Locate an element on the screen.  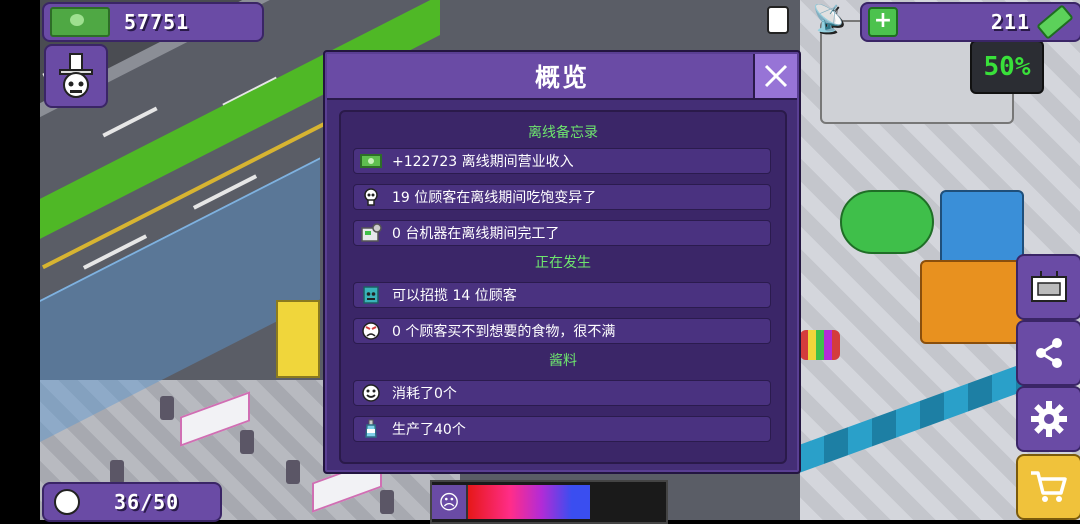
settings-button is located at coordinates (1048, 419).